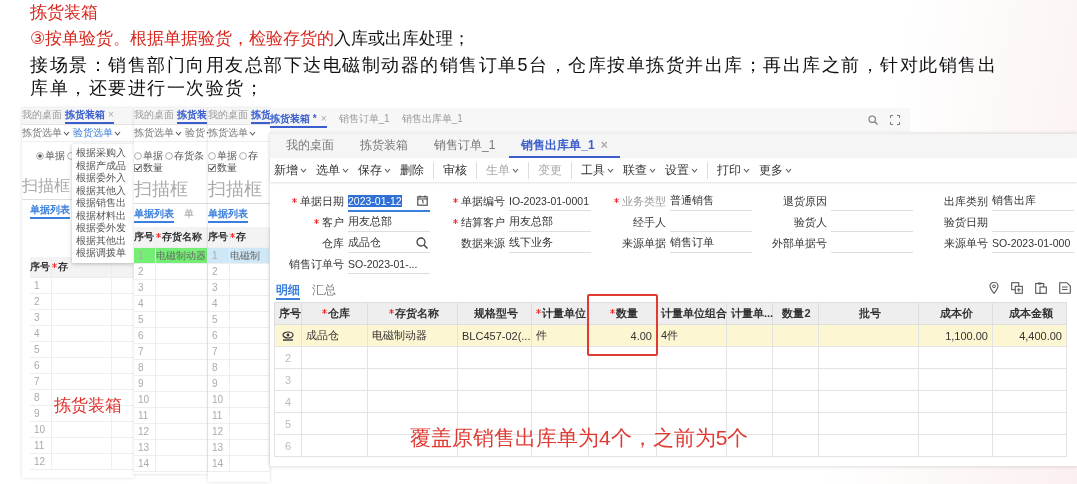 The image size is (1077, 484). I want to click on tab: 销售出库单_1 ×, so click(564, 146).